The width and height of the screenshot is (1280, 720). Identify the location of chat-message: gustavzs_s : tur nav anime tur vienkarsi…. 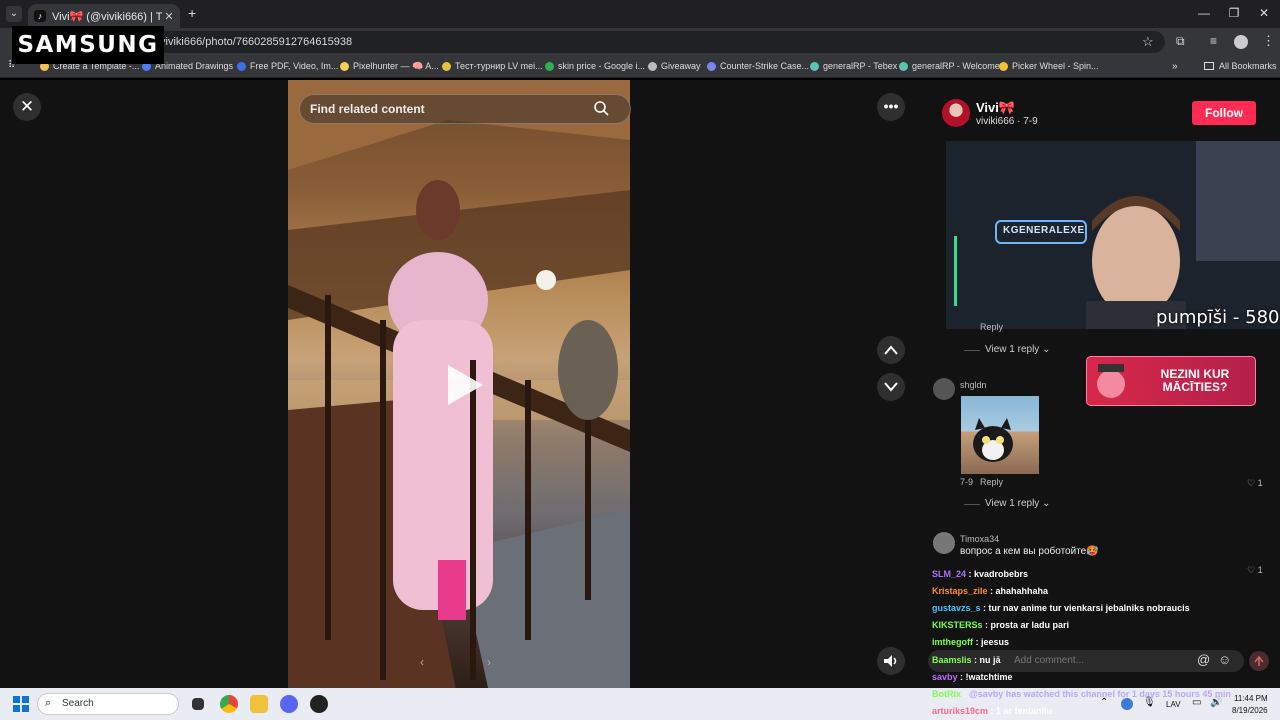
(1061, 608).